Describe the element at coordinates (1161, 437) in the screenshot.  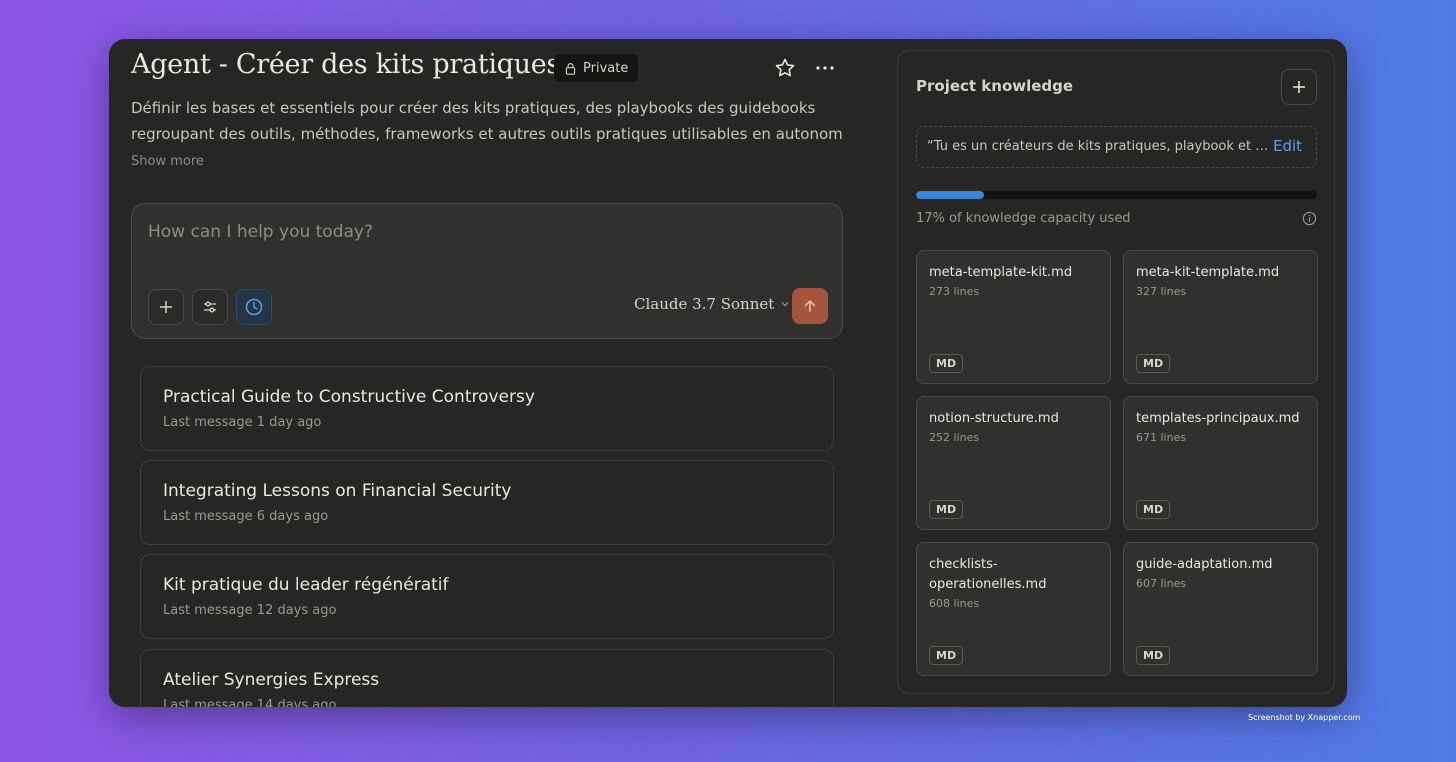
I see `file-lines: 671 lines` at that location.